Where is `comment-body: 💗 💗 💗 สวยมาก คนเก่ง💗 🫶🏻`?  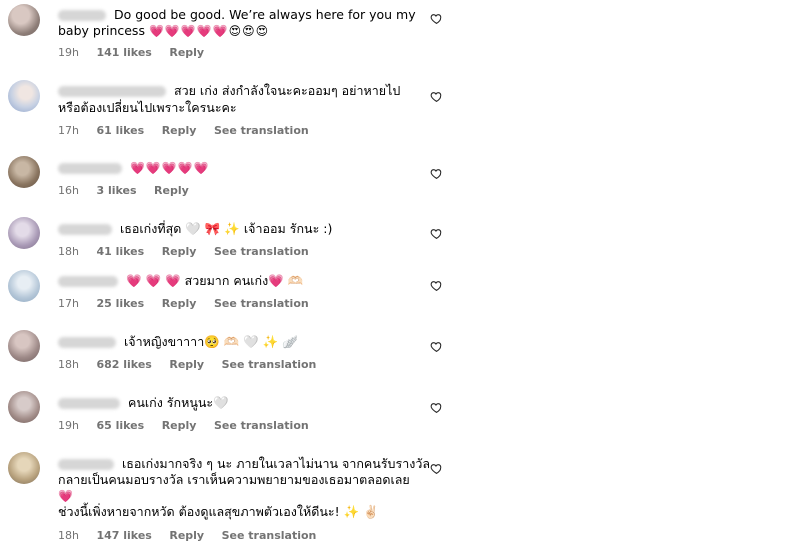 comment-body: 💗 💗 💗 สวยมาก คนเก่ง💗 🫶🏻 is located at coordinates (180, 281).